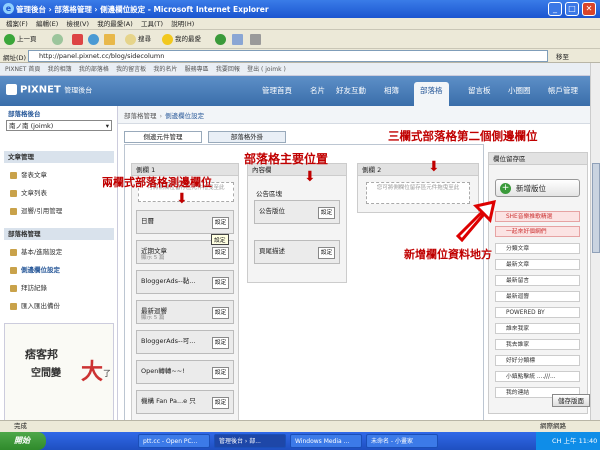 The width and height of the screenshot is (600, 450). I want to click on reserve-item: POWERED BY, so click(537, 312).